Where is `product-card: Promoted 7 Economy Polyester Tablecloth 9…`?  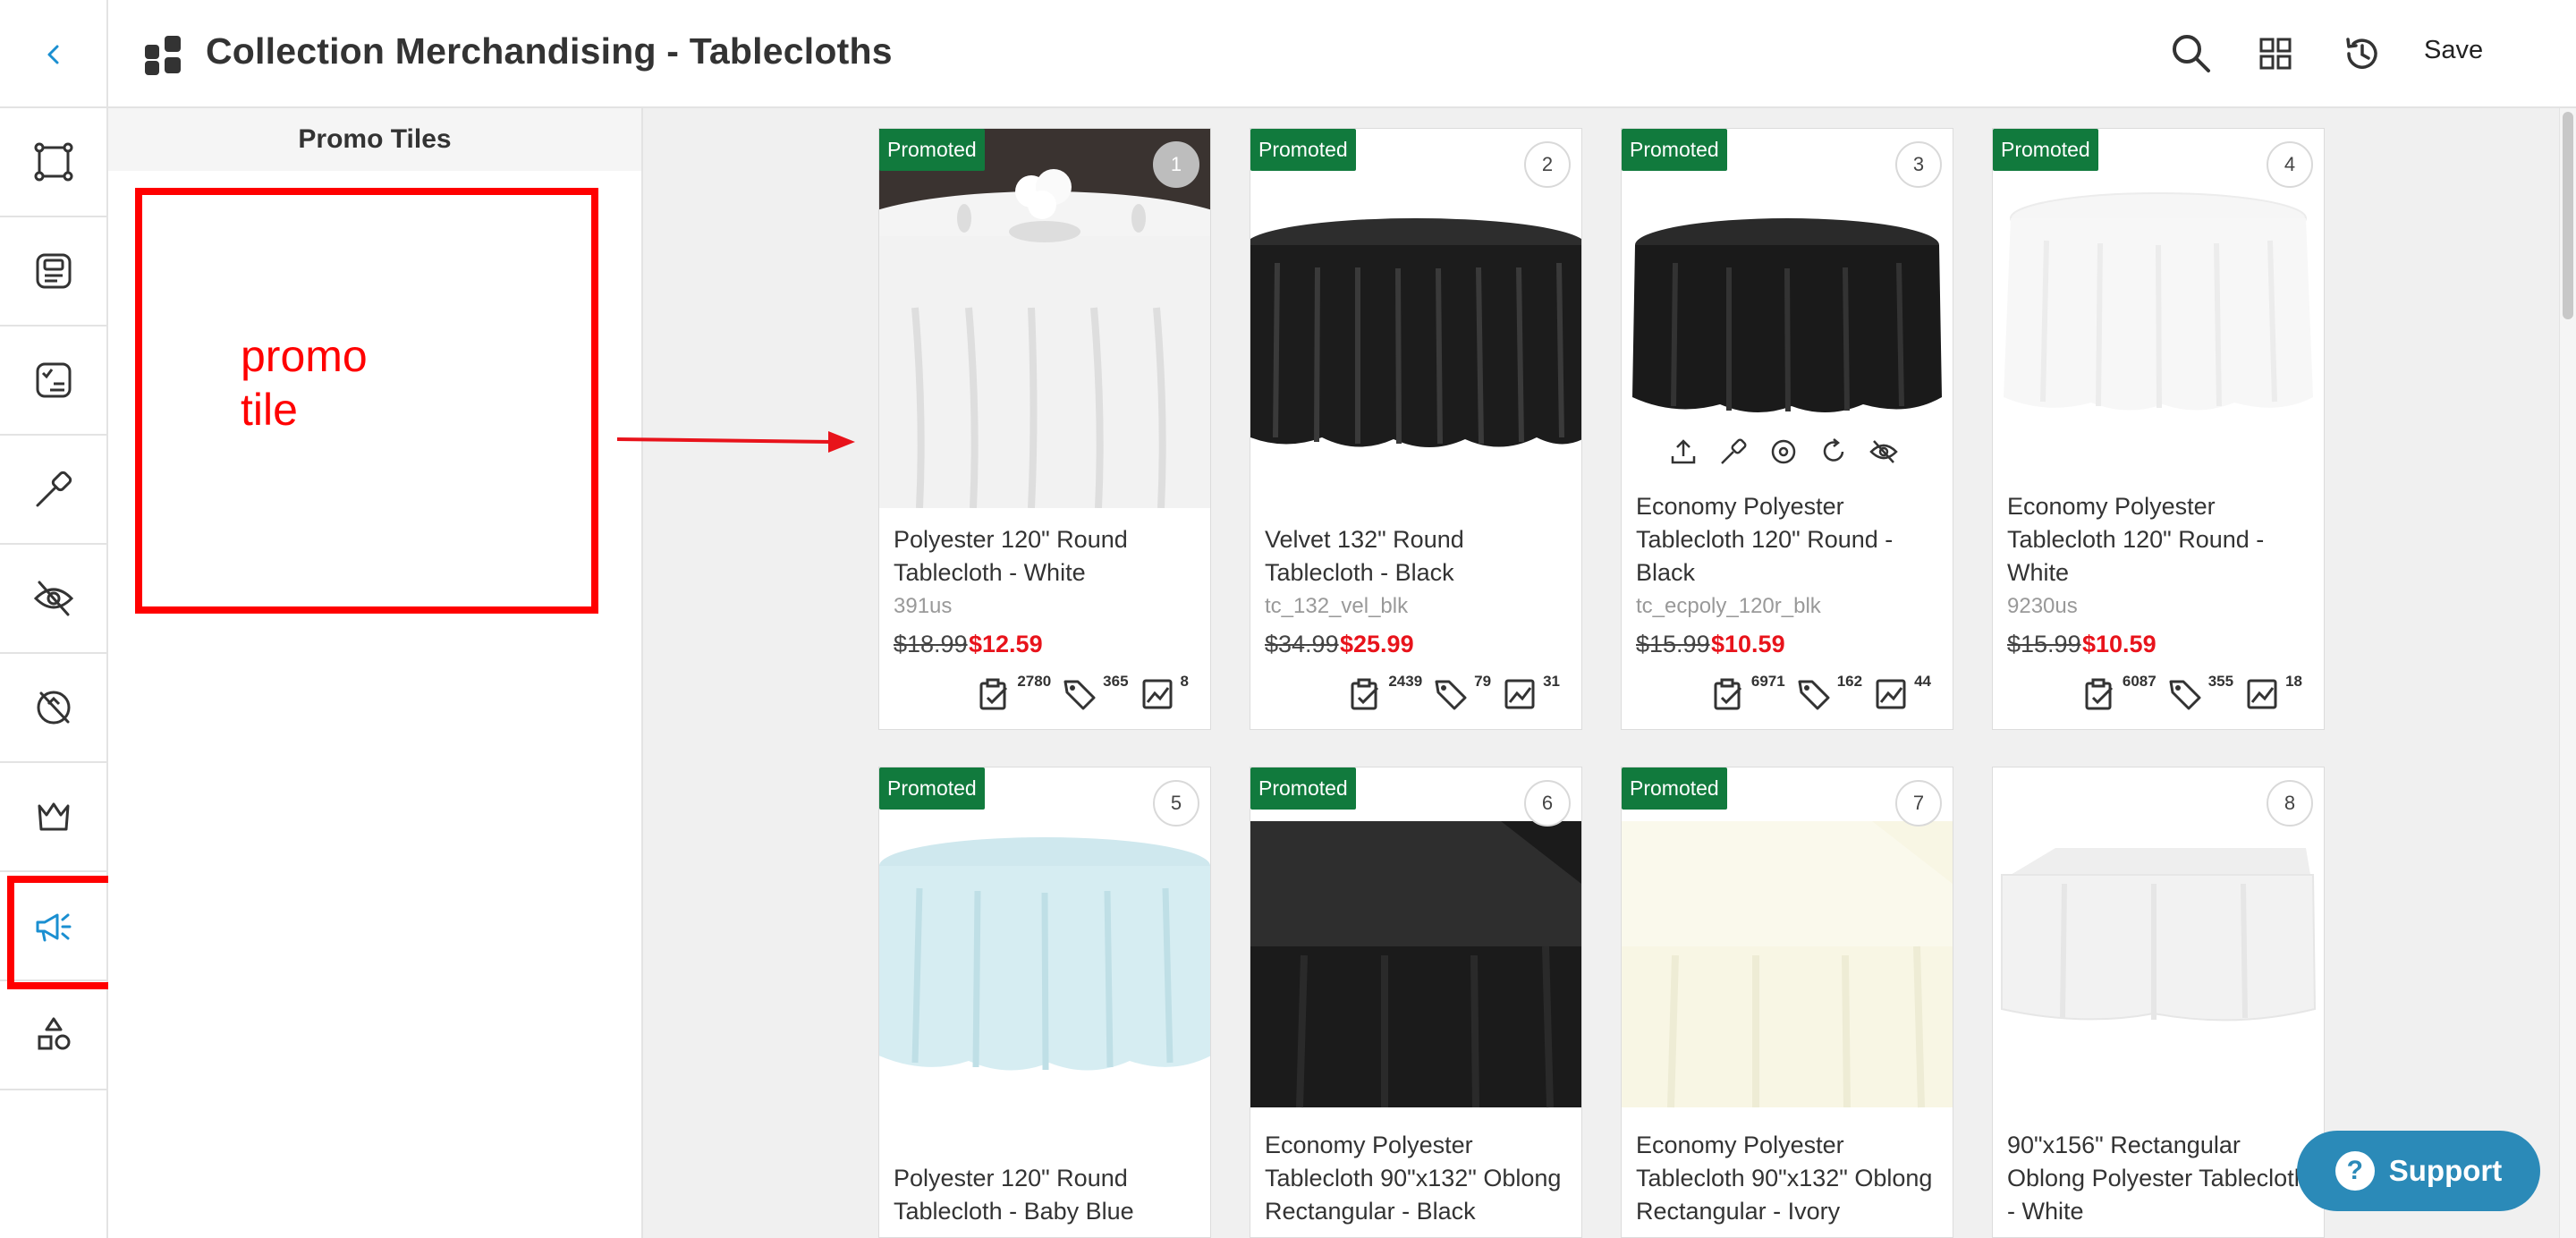 product-card: Promoted 7 Economy Polyester Tablecloth 9… is located at coordinates (1787, 1002).